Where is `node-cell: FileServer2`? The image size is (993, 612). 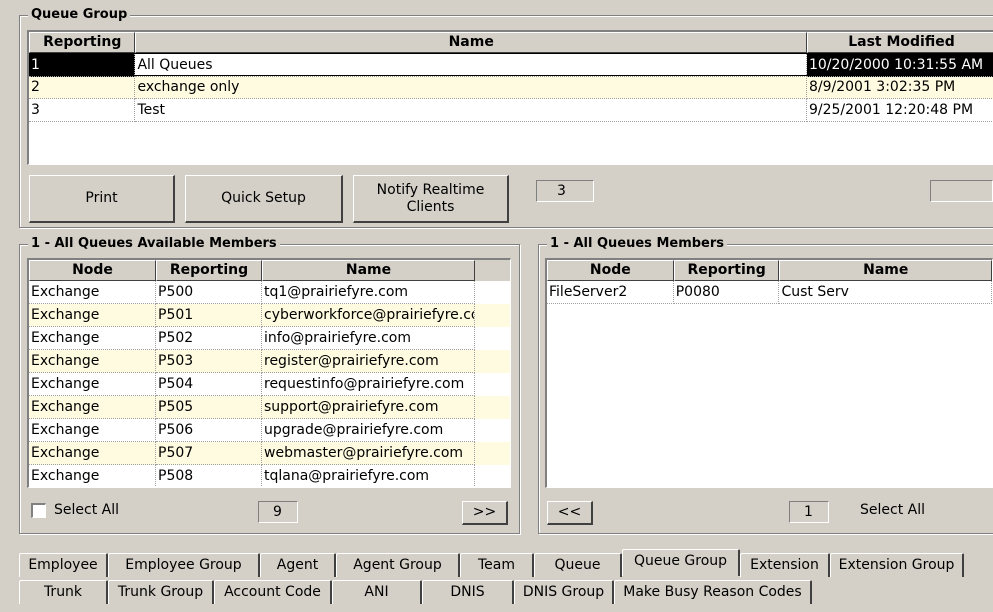
node-cell: FileServer2 is located at coordinates (610, 292).